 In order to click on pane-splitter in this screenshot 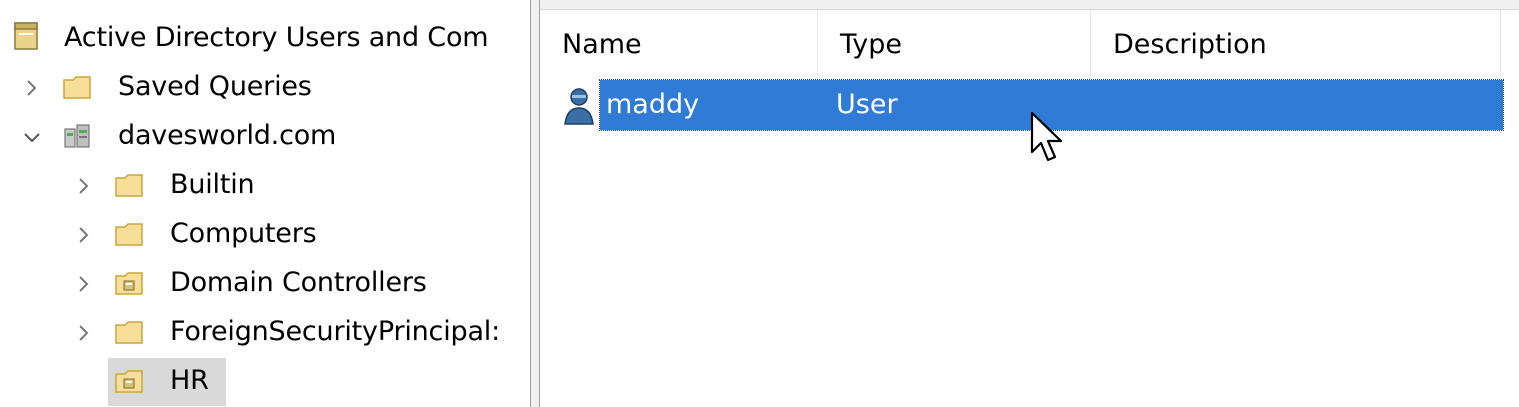, I will do `click(535, 203)`.